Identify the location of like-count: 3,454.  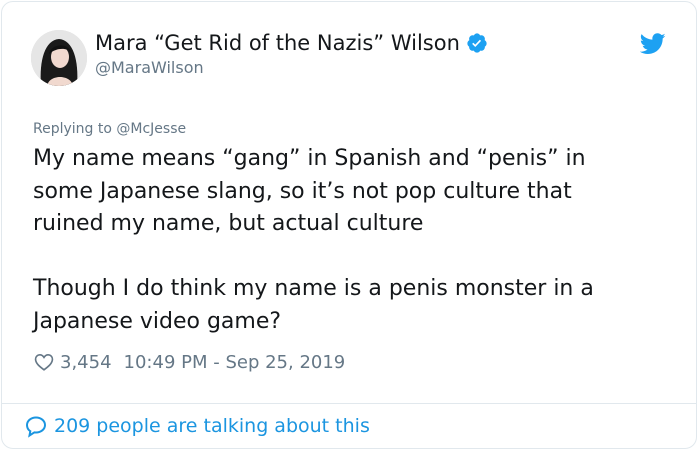
(86, 362).